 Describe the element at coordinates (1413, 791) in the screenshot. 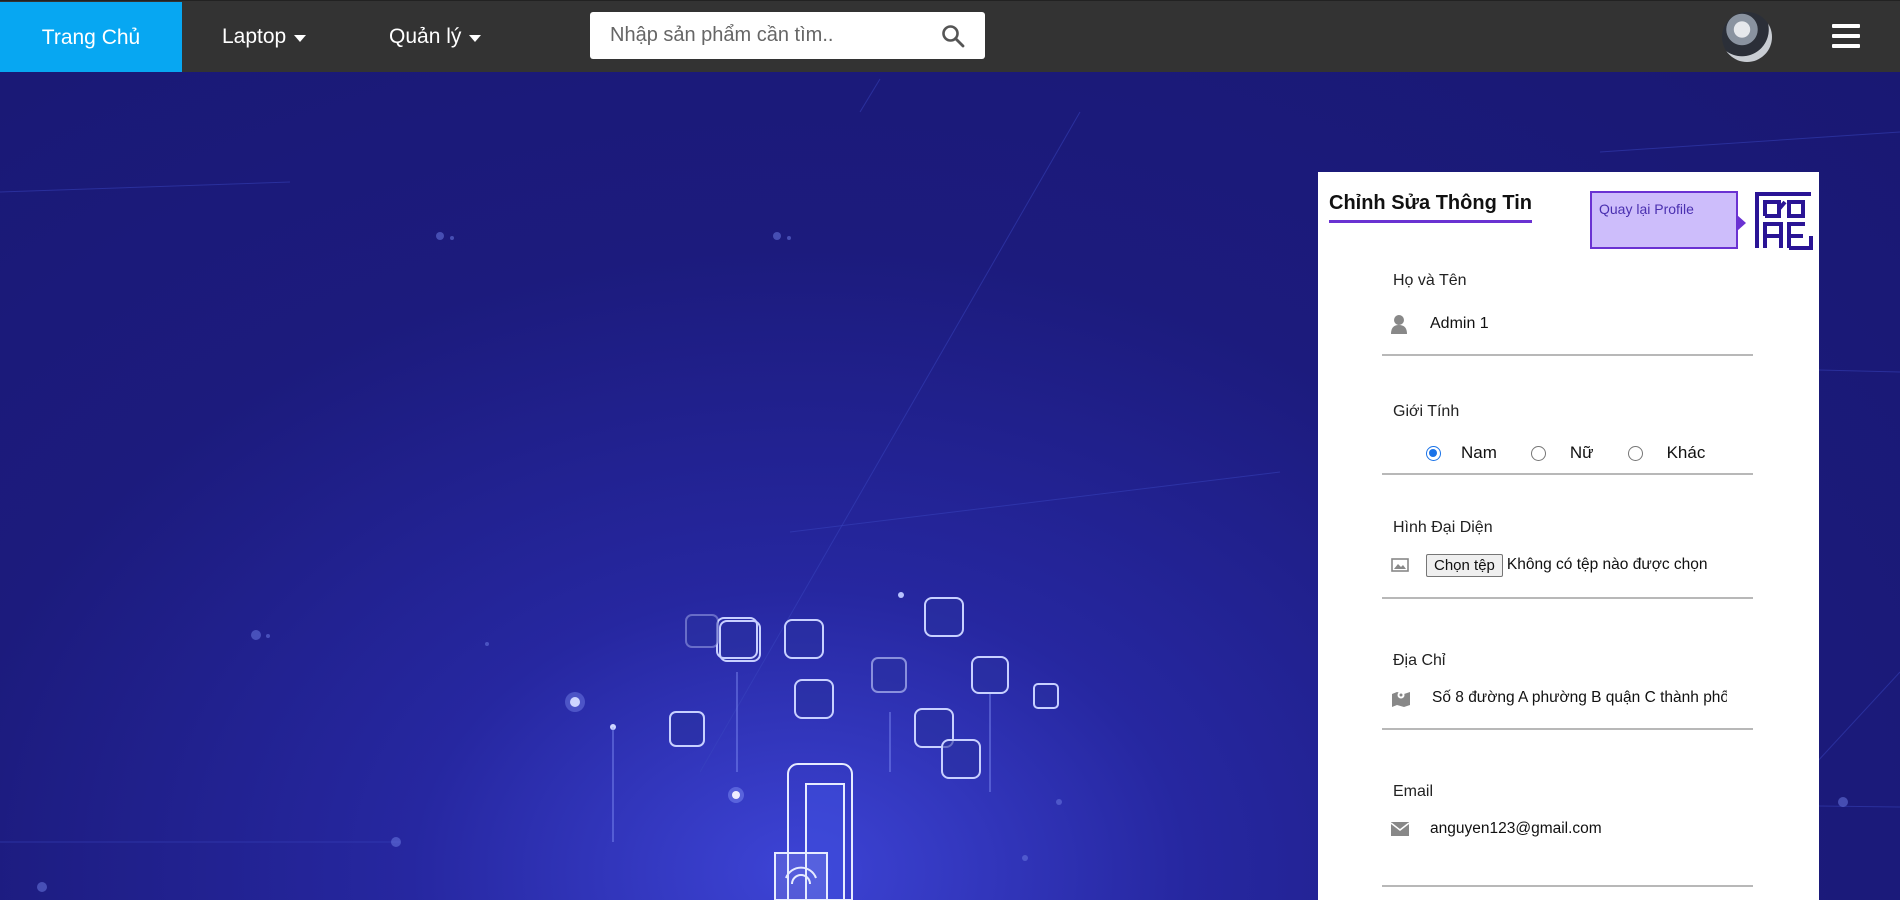

I see `email-label: Email` at that location.